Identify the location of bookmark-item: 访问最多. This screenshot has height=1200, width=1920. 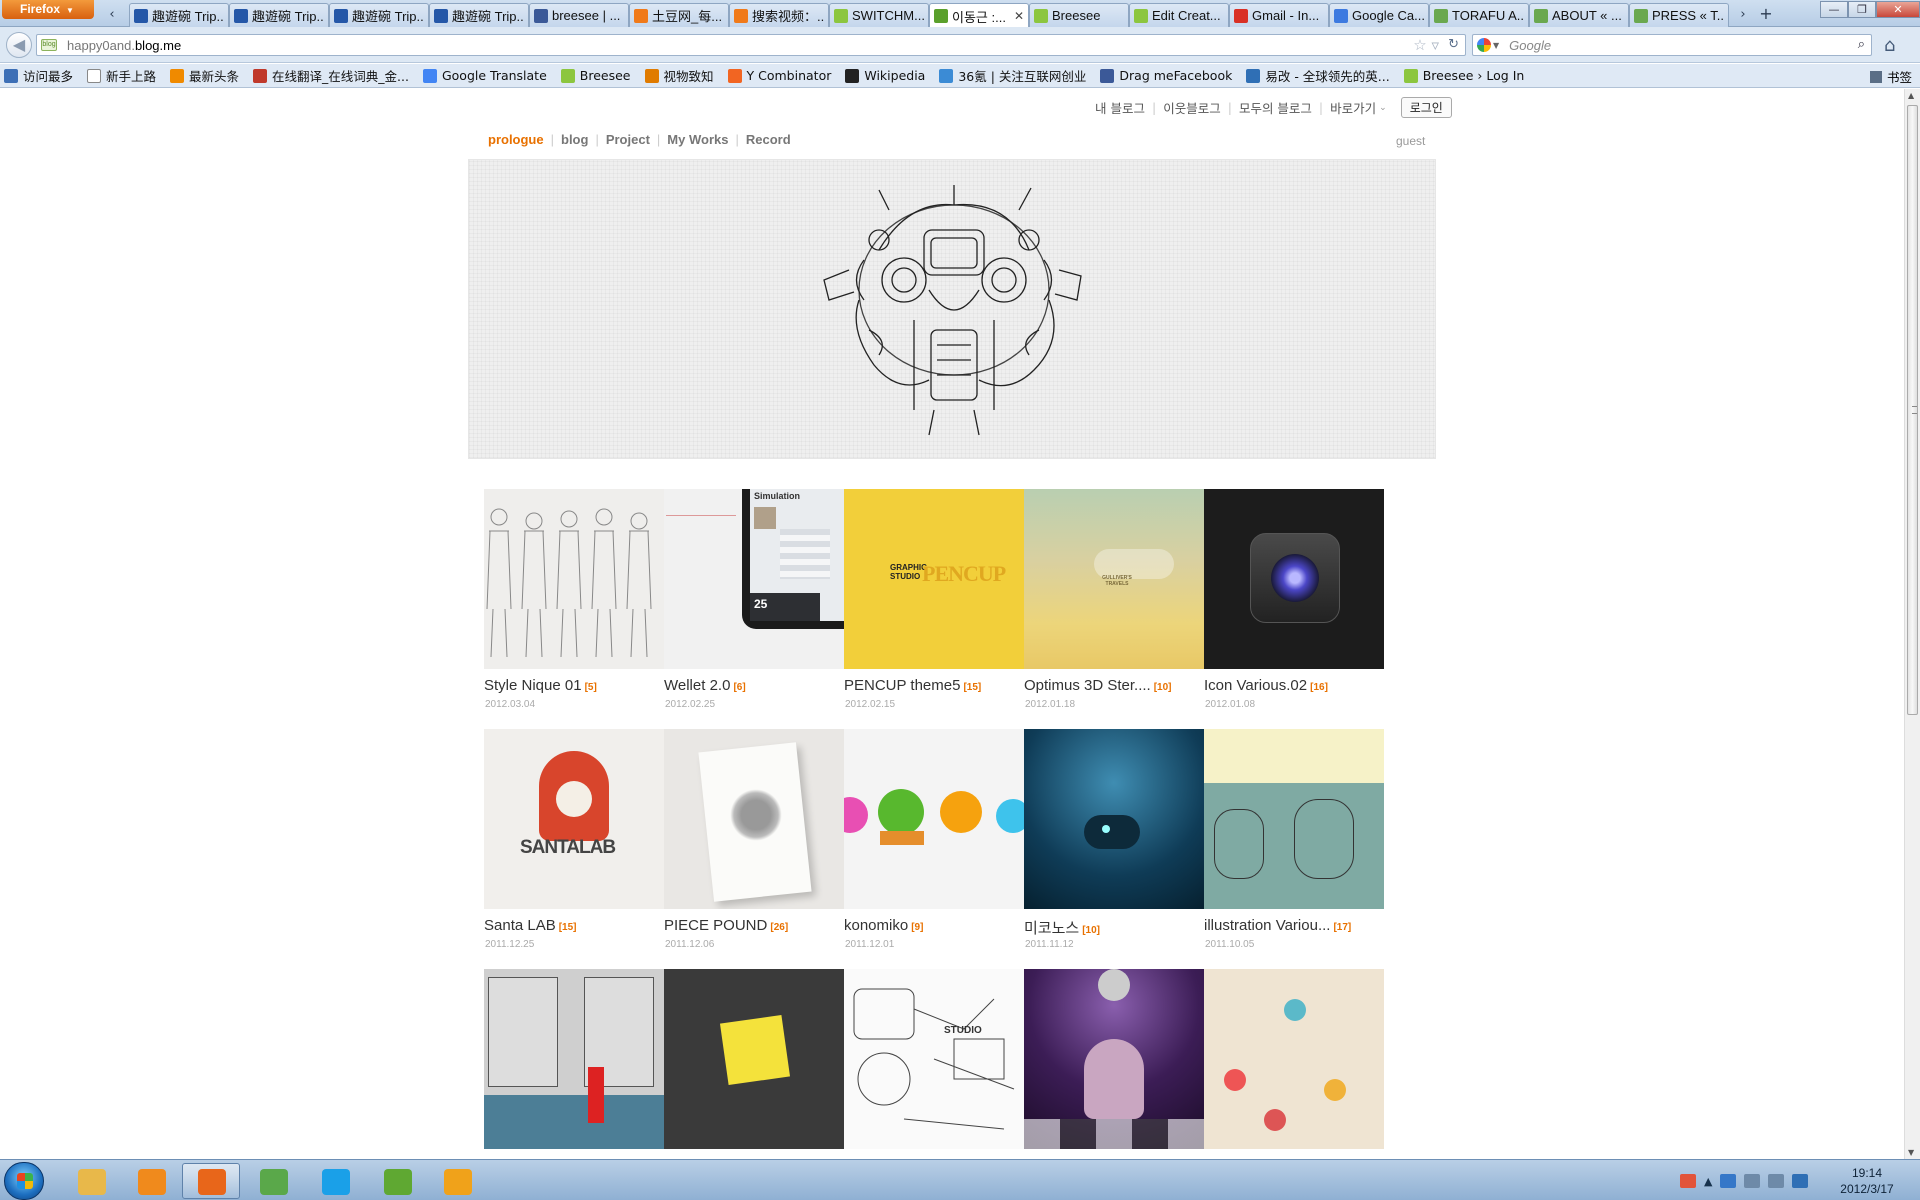
(38, 75).